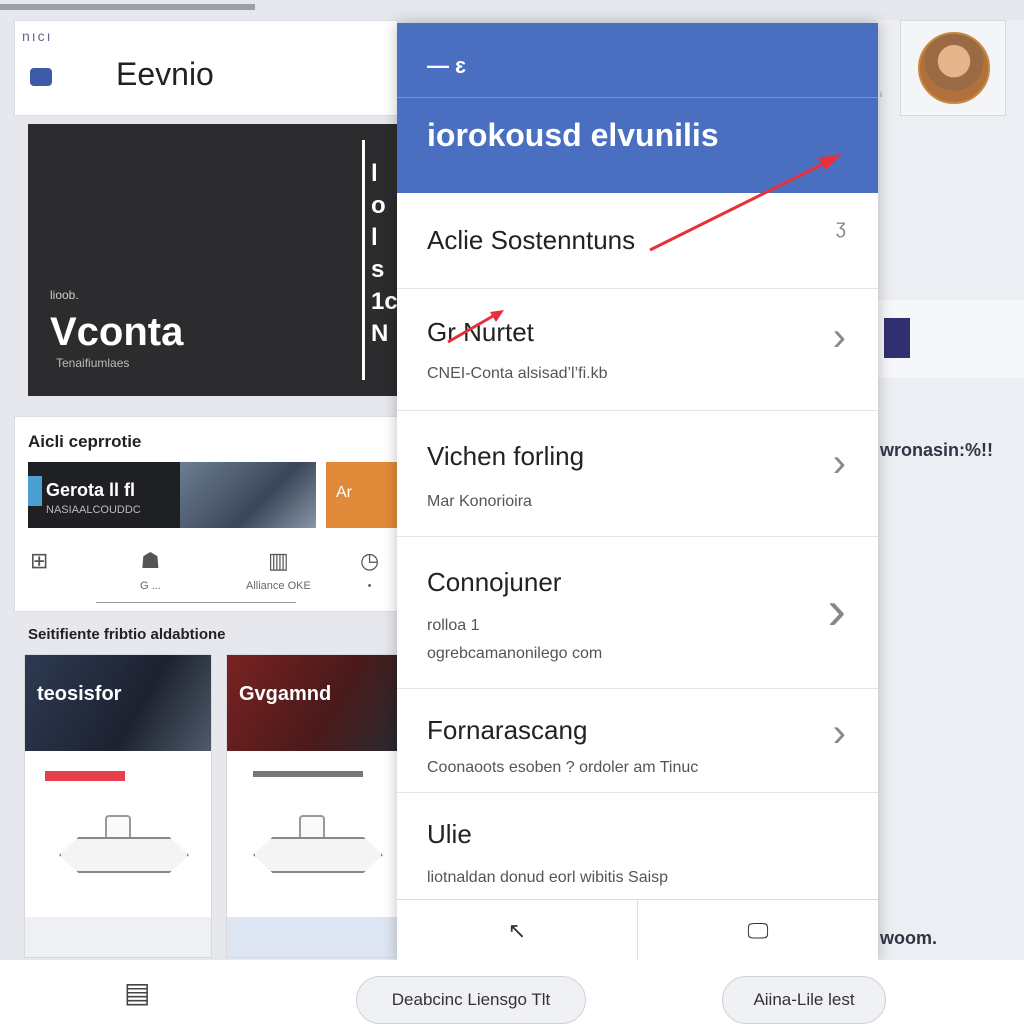 This screenshot has height=1024, width=1024. Describe the element at coordinates (449, 834) in the screenshot. I see `row-title: Ulie` at that location.